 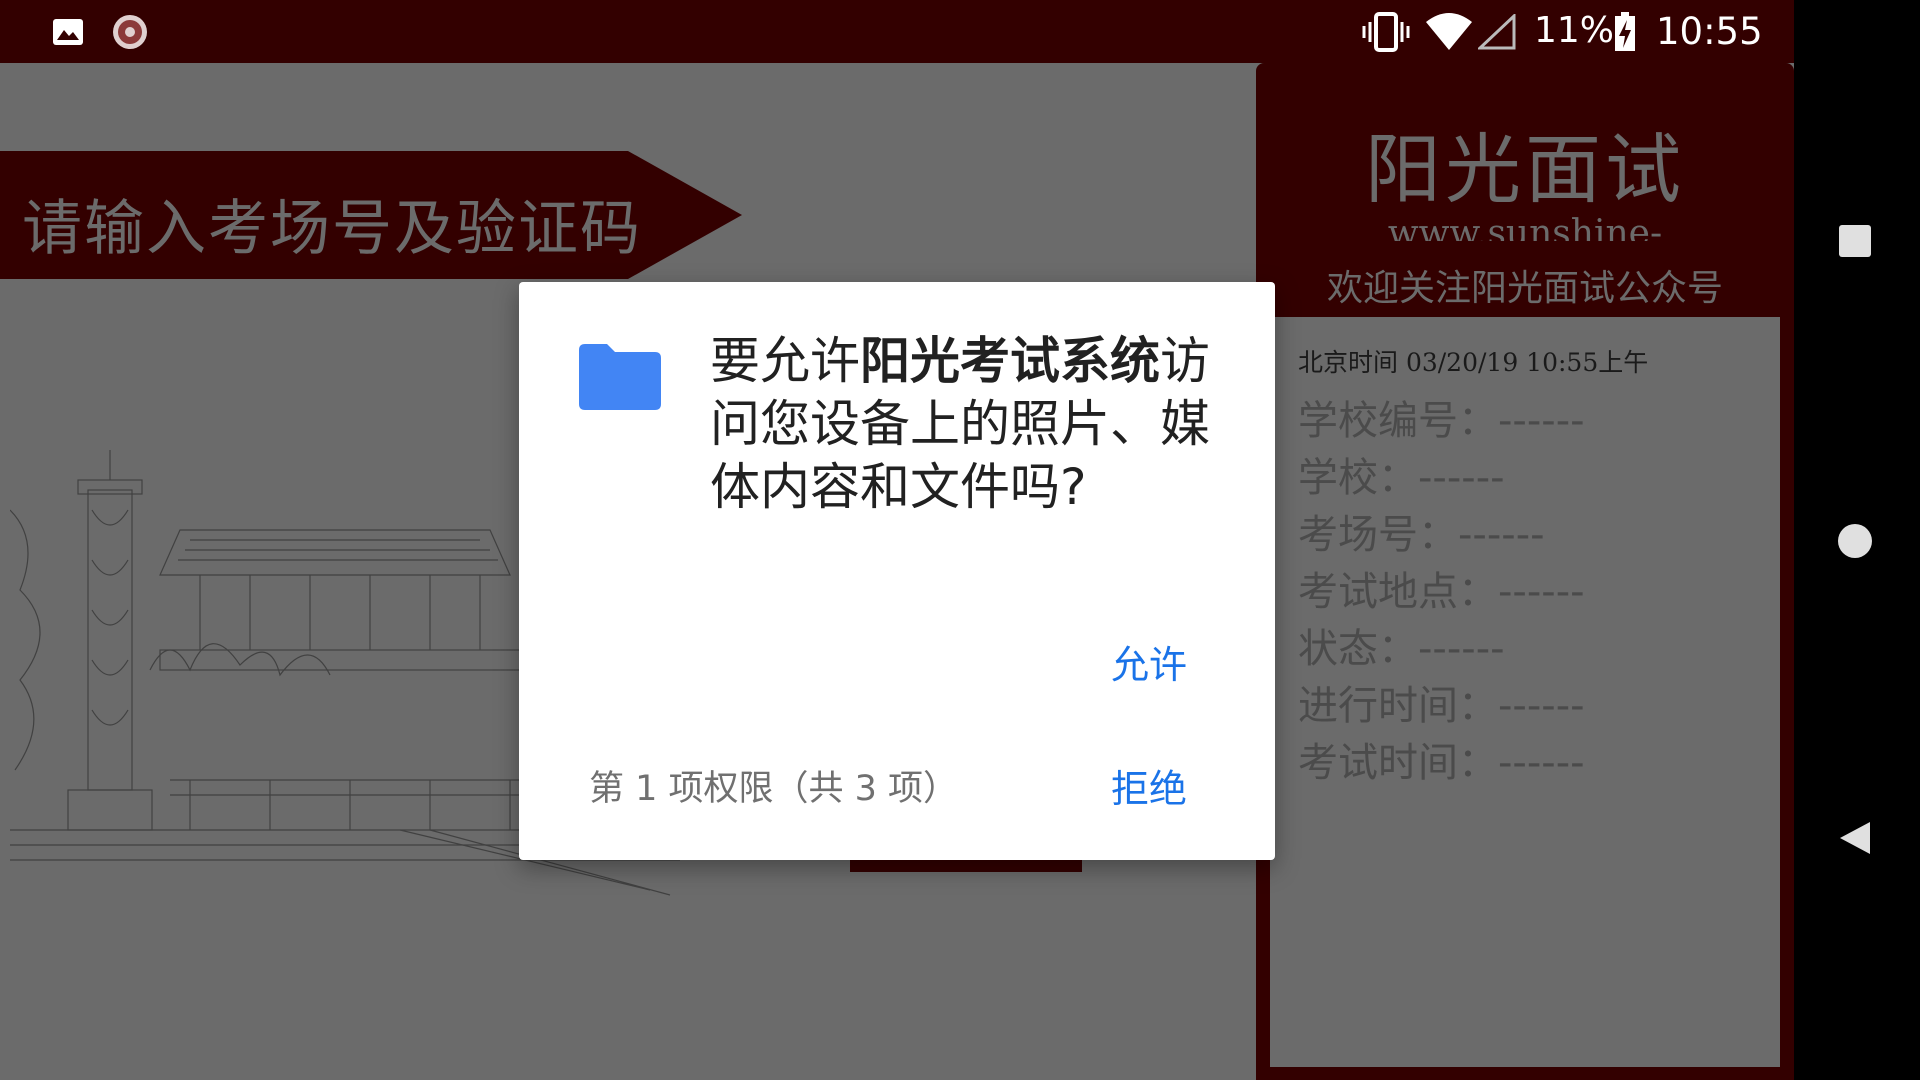 I want to click on field-elapsed-time: 进行时间：------, so click(x=1441, y=706).